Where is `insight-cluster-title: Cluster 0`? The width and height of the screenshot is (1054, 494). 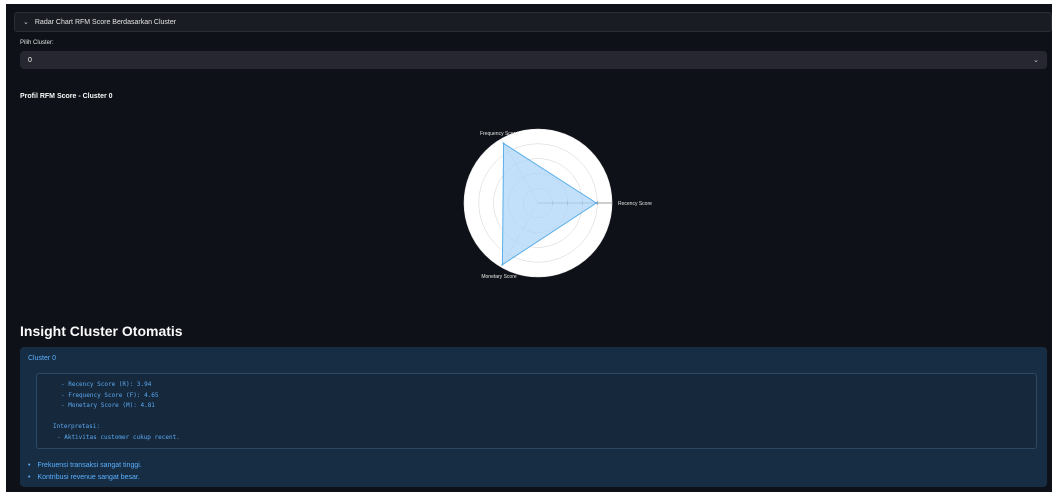 insight-cluster-title: Cluster 0 is located at coordinates (42, 358).